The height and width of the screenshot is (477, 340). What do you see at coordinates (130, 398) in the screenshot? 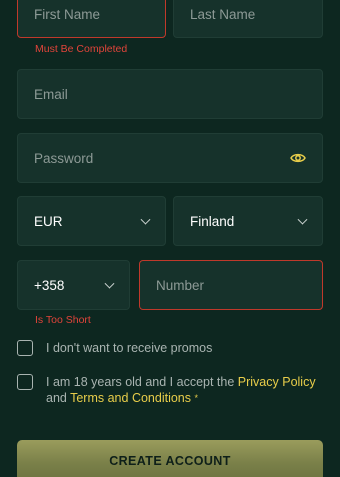
I see `terms-conditions-link: Terms and Conditions` at bounding box center [130, 398].